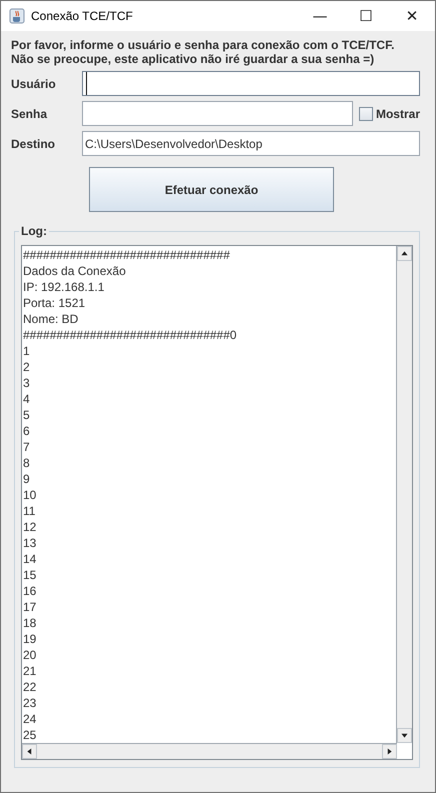 This screenshot has width=436, height=793. What do you see at coordinates (30, 543) in the screenshot?
I see `log-line: 13` at bounding box center [30, 543].